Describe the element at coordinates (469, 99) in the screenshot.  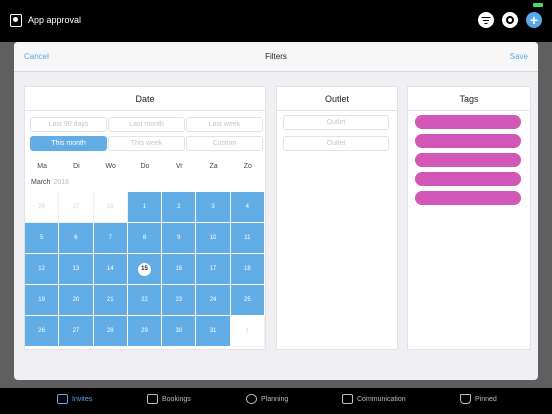
I see `tags-title: Tags` at that location.